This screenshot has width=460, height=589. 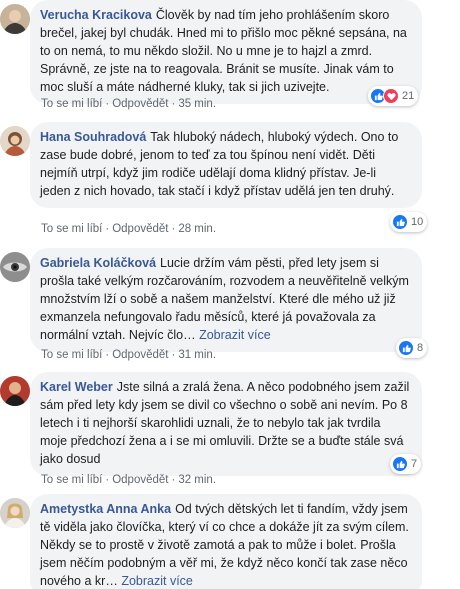 What do you see at coordinates (105, 509) in the screenshot?
I see `comment-author: Ametystka Anna Anka` at bounding box center [105, 509].